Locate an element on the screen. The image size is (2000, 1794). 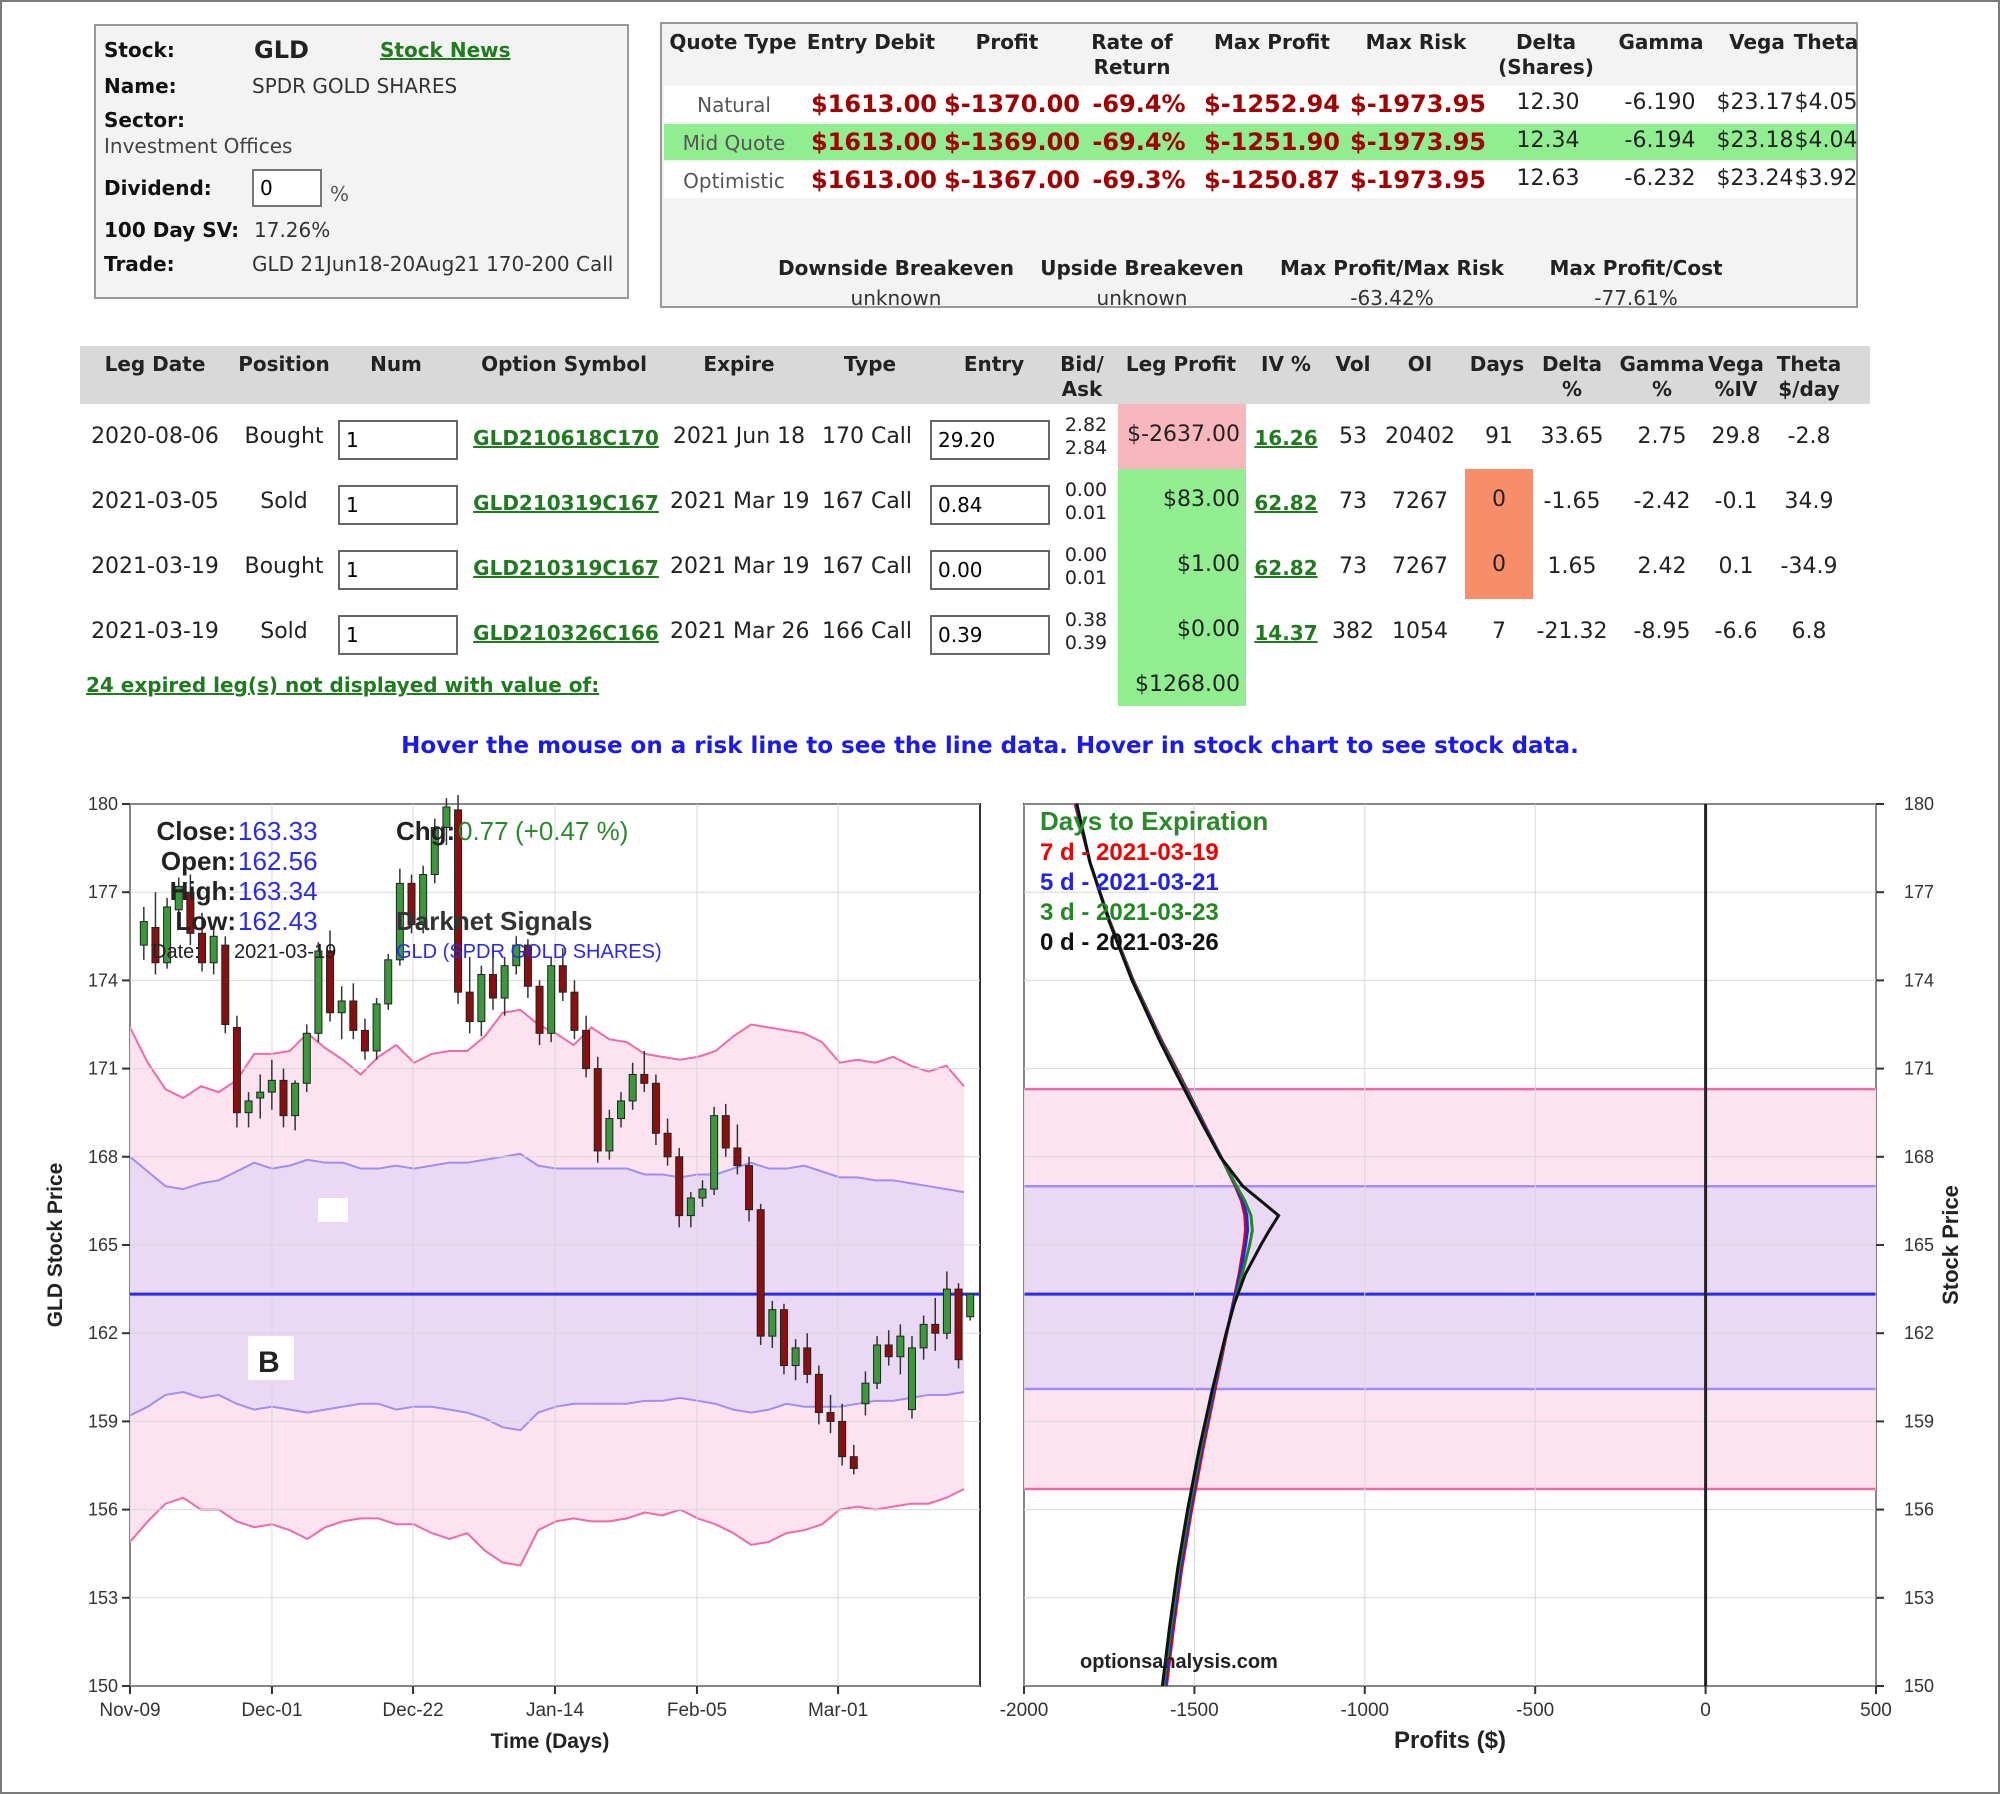
legs-header-bidask: Bid/ Ask is located at coordinates (1082, 376).